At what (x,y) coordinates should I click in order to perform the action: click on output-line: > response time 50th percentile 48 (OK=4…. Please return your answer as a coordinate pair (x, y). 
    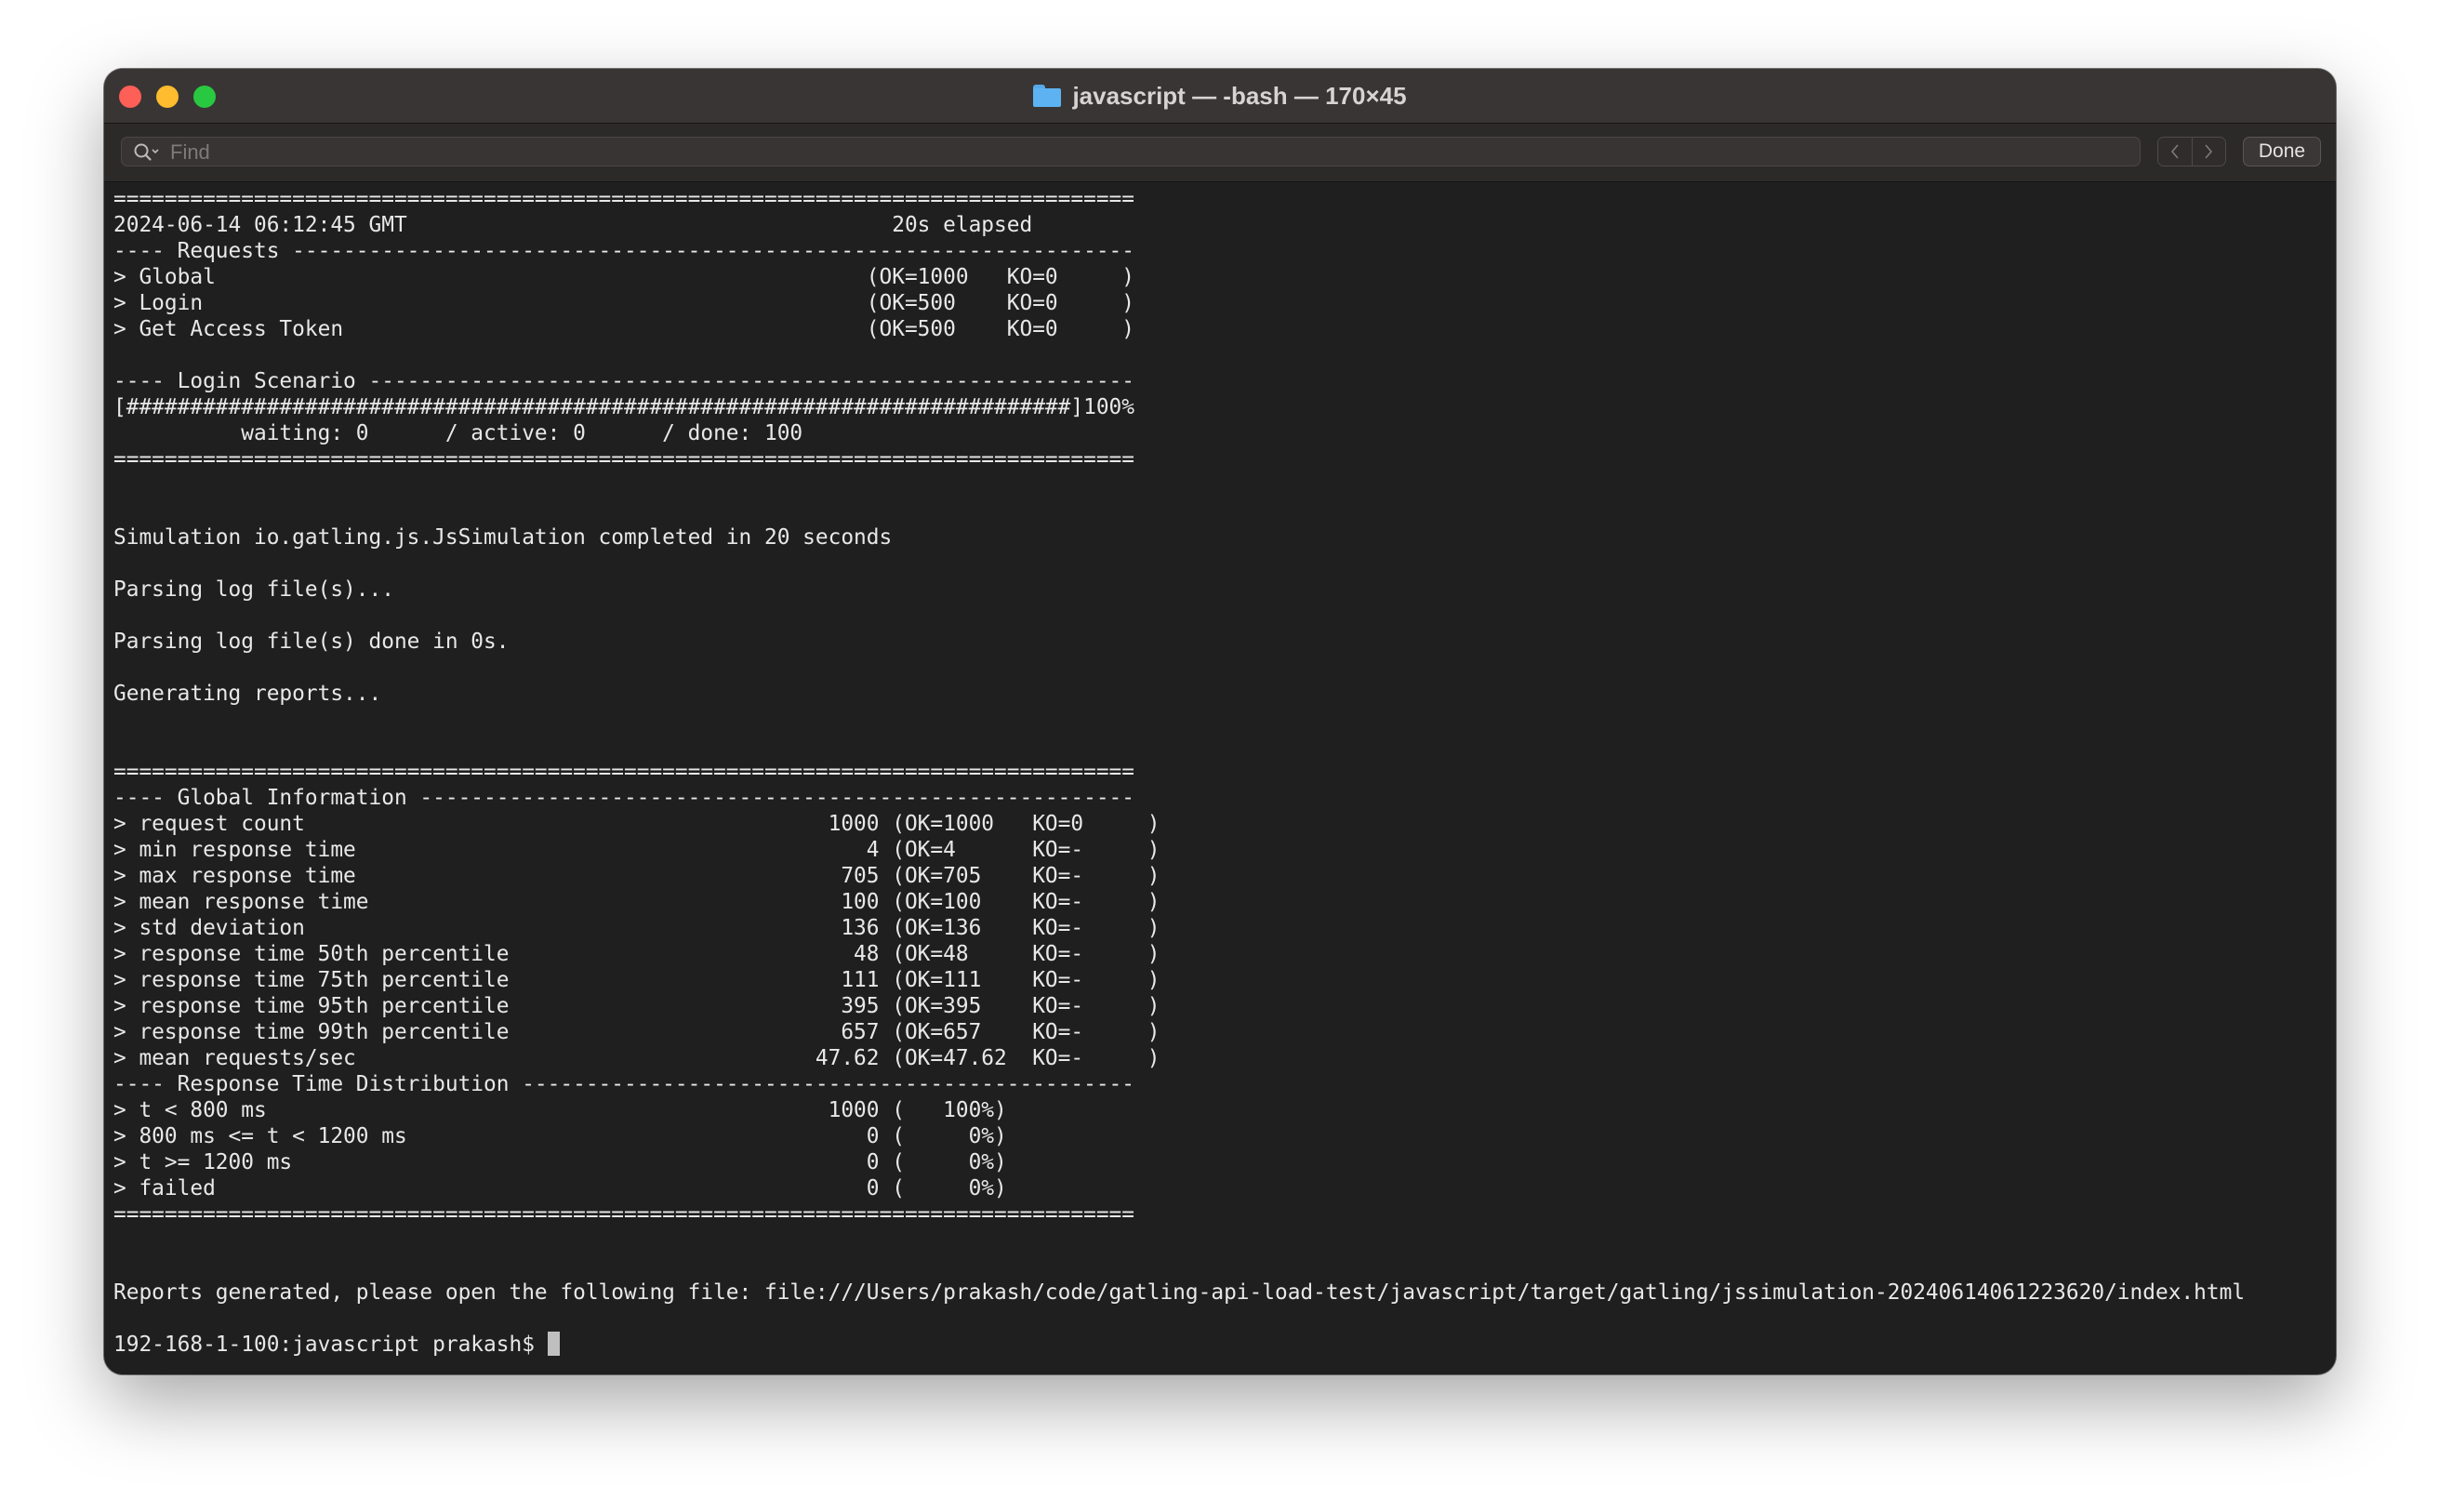
    Looking at the image, I should click on (636, 954).